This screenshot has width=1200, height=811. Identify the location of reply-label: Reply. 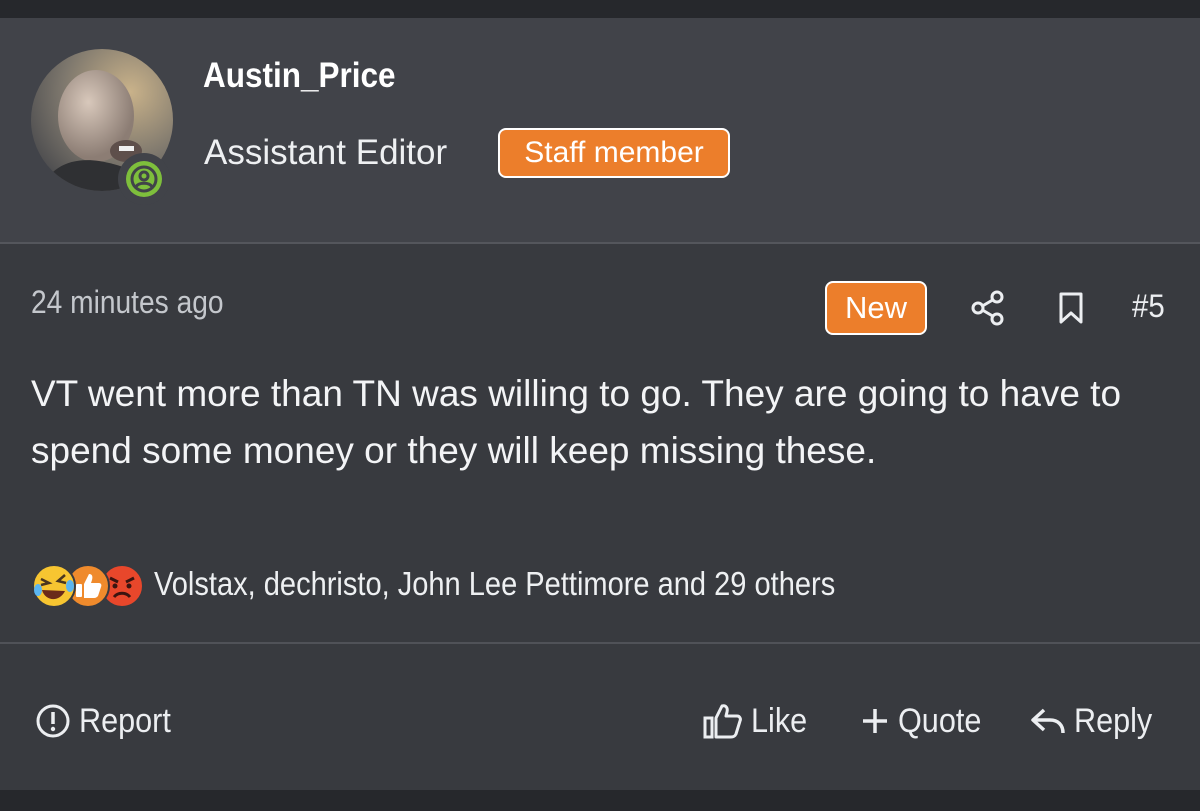
(1113, 720).